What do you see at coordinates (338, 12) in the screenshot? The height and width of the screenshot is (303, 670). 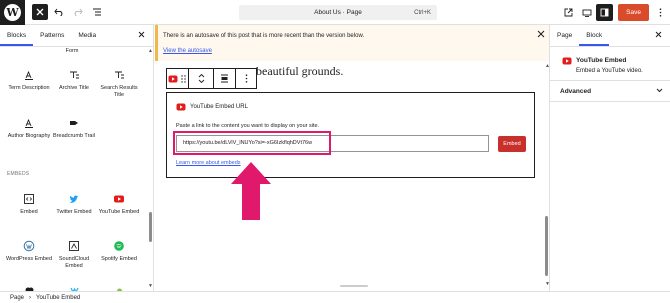 I see `command-palette-bar: About Us · Page Ctrl+K` at bounding box center [338, 12].